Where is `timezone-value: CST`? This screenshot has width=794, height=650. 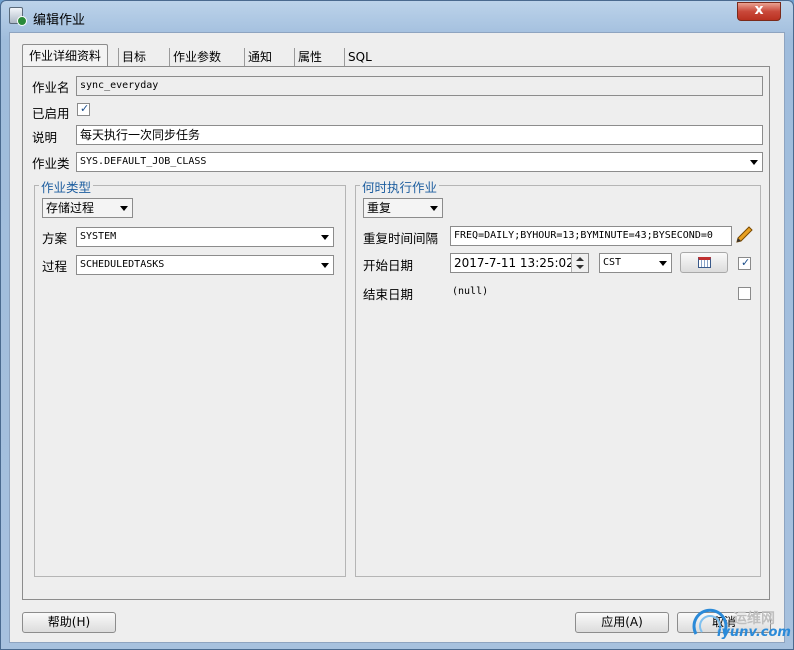 timezone-value: CST is located at coordinates (612, 262).